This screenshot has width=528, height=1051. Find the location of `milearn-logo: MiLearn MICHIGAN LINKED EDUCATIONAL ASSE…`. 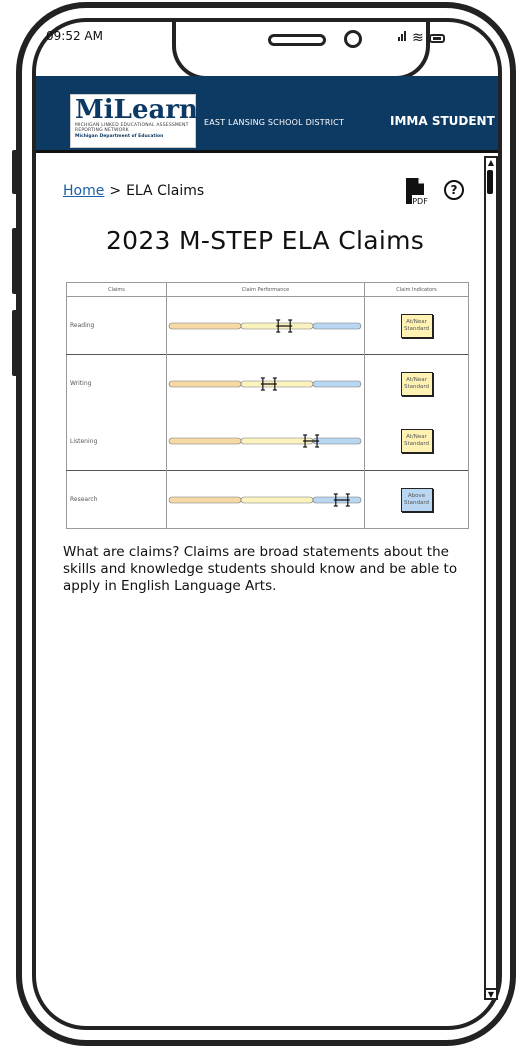

milearn-logo: MiLearn MICHIGAN LINKED EDUCATIONAL ASSE… is located at coordinates (134, 121).